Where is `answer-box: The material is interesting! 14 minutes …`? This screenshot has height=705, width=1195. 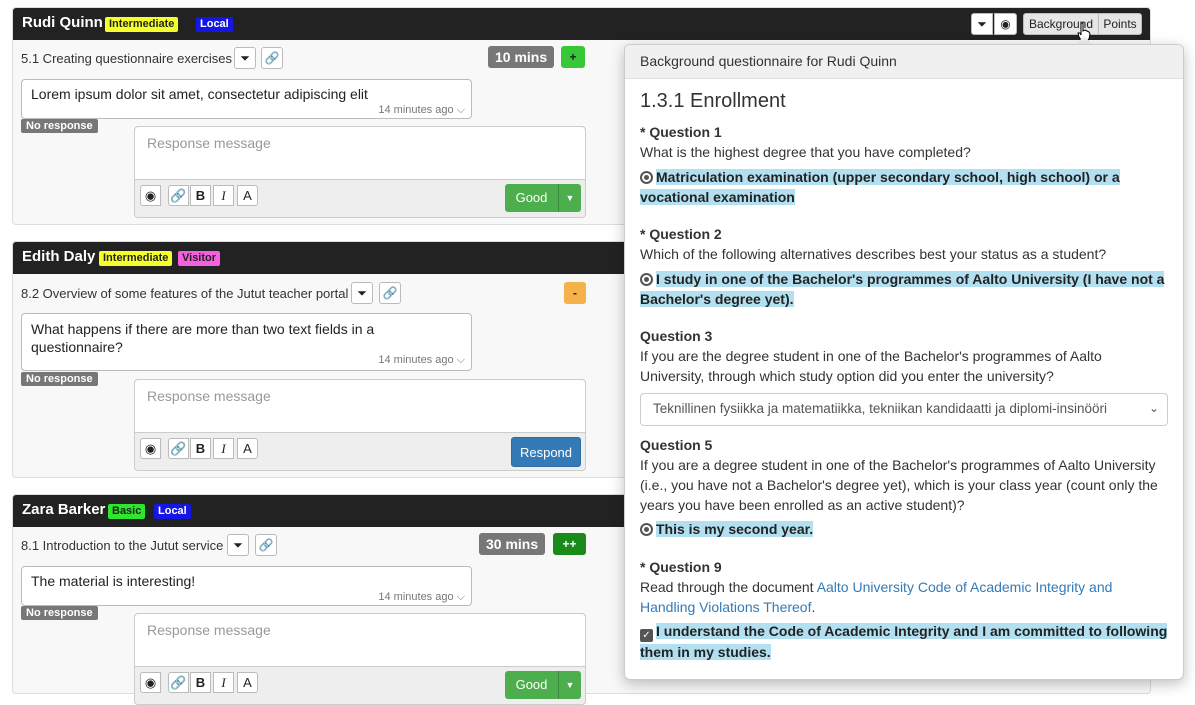
answer-box: The material is interesting! 14 minutes … is located at coordinates (246, 586).